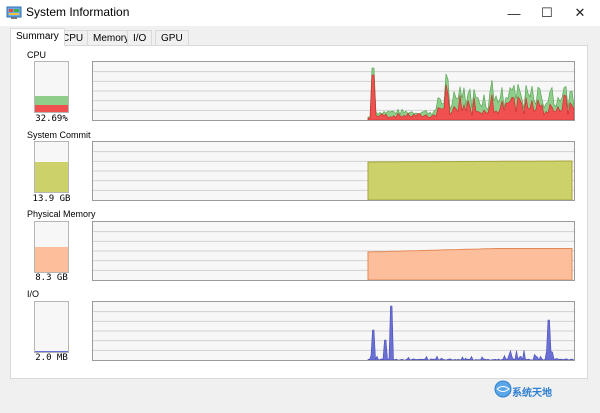 The image size is (600, 413). I want to click on io-history-graph, so click(333, 331).